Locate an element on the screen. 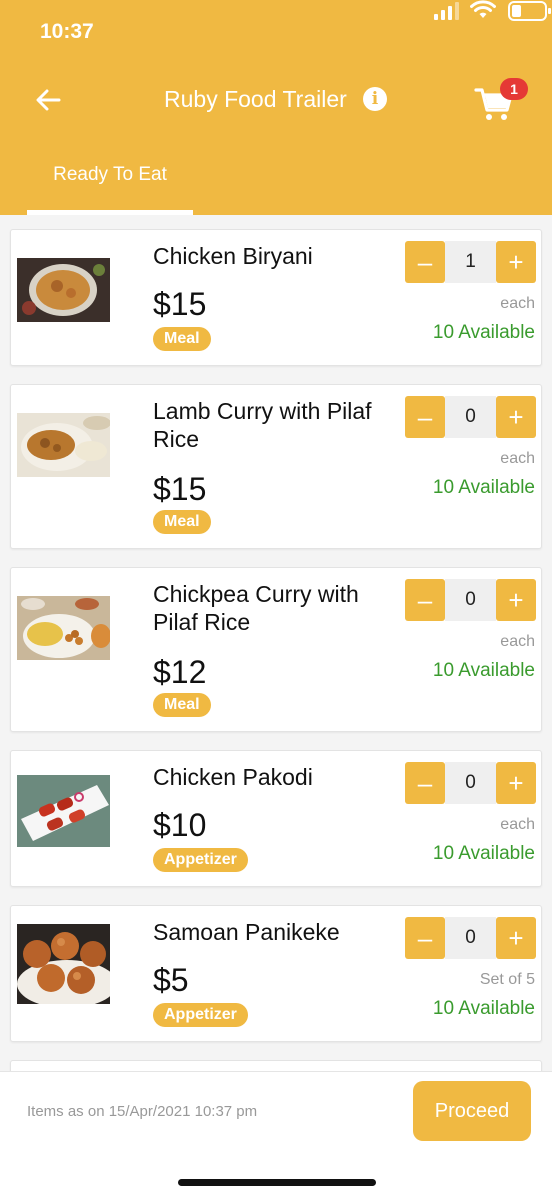  back-arrow-icon is located at coordinates (48, 100).